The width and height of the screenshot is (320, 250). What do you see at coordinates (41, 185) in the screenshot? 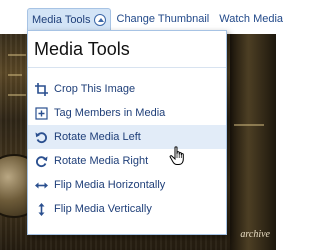
I see `flip-horizontal-icon` at bounding box center [41, 185].